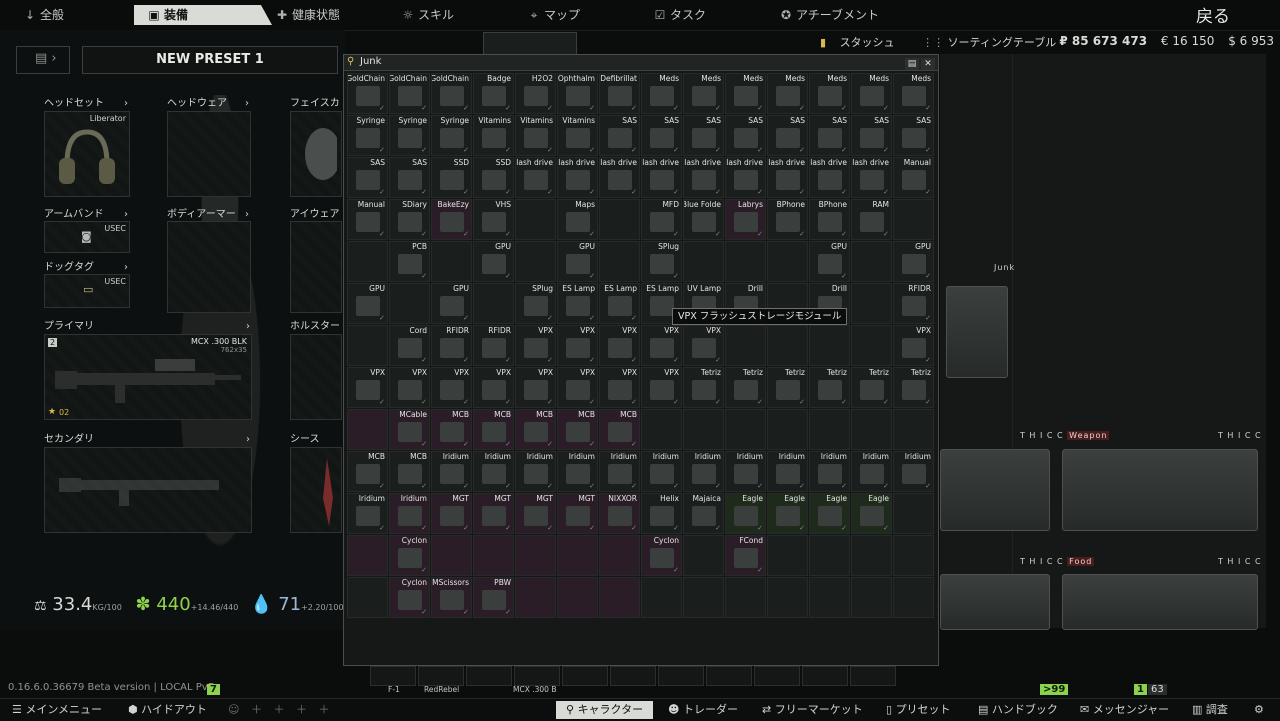 This screenshot has height=721, width=1280. What do you see at coordinates (148, 490) in the screenshot?
I see `secondary-weapon-slot` at bounding box center [148, 490].